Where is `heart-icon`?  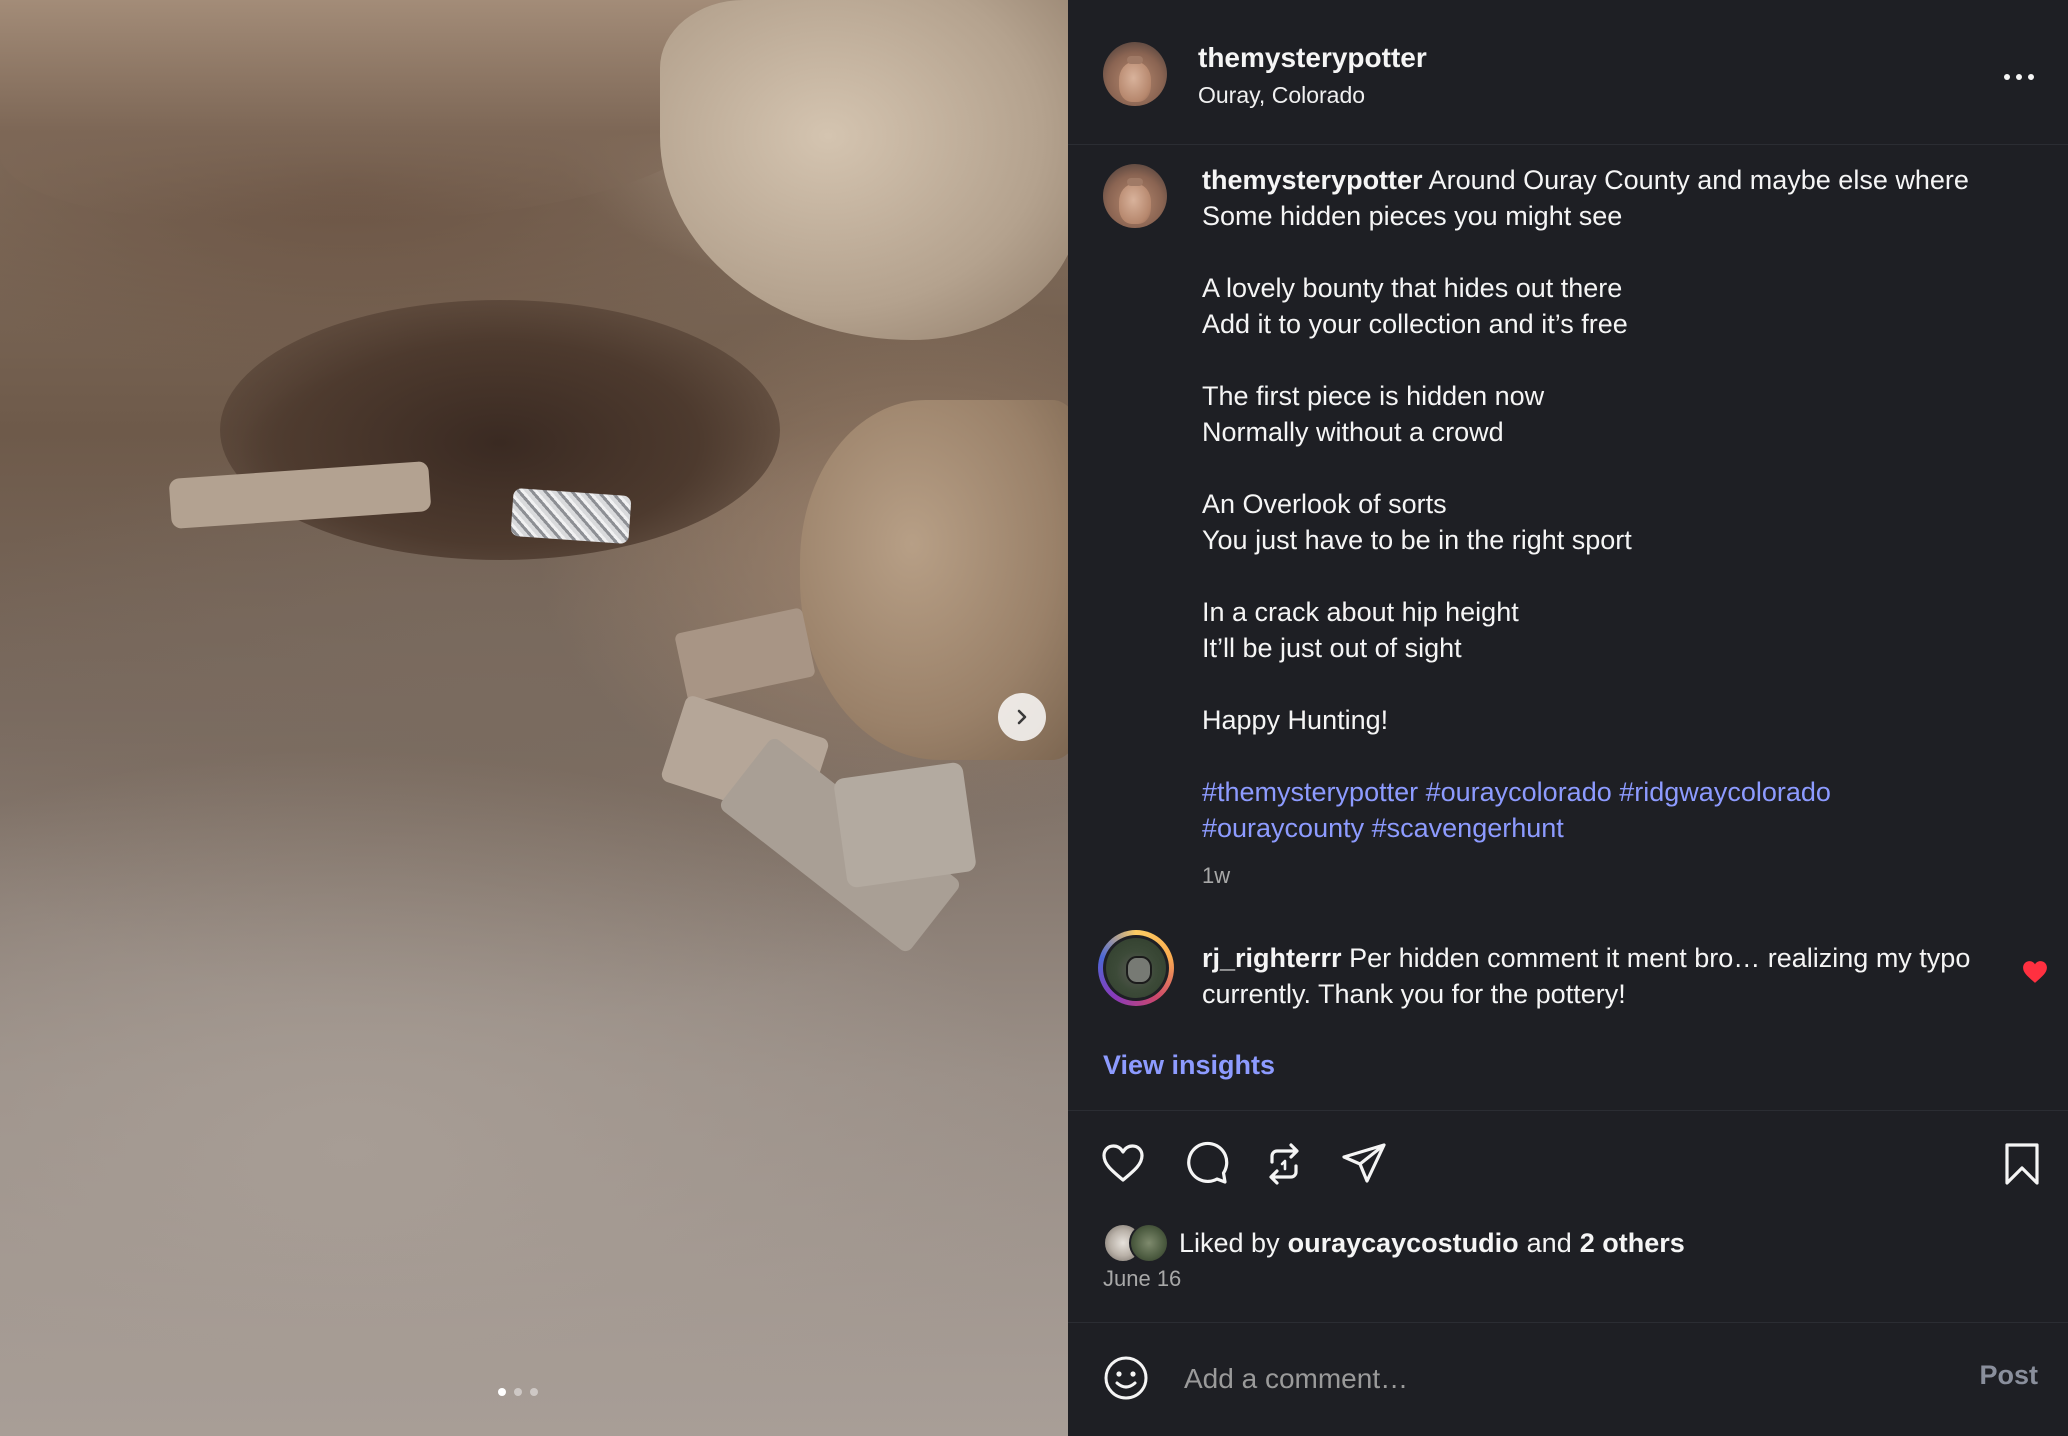 heart-icon is located at coordinates (1123, 1164).